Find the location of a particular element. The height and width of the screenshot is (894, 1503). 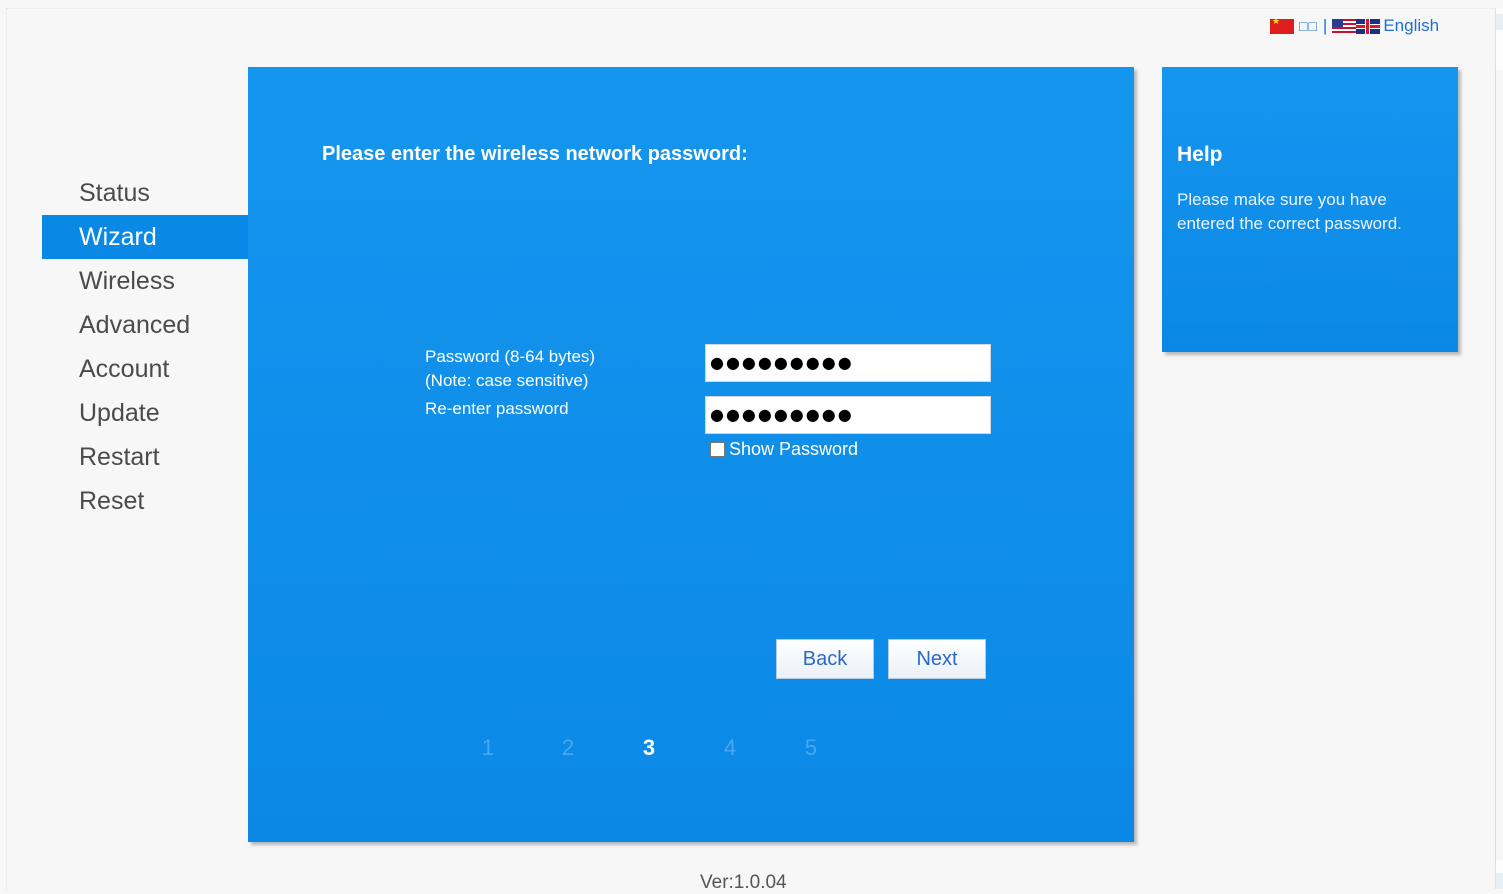

scrollbar-thumb is located at coordinates (1499, 465).